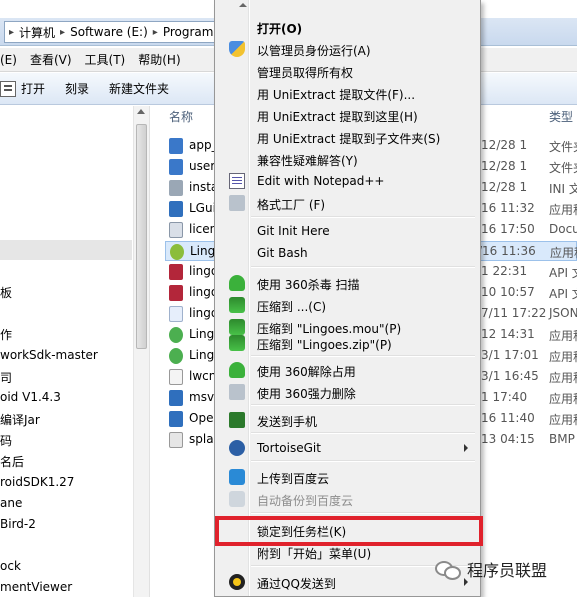 This screenshot has height=597, width=577. I want to click on menu-item-label: 兼容性疑难解答(Y), so click(307, 161).